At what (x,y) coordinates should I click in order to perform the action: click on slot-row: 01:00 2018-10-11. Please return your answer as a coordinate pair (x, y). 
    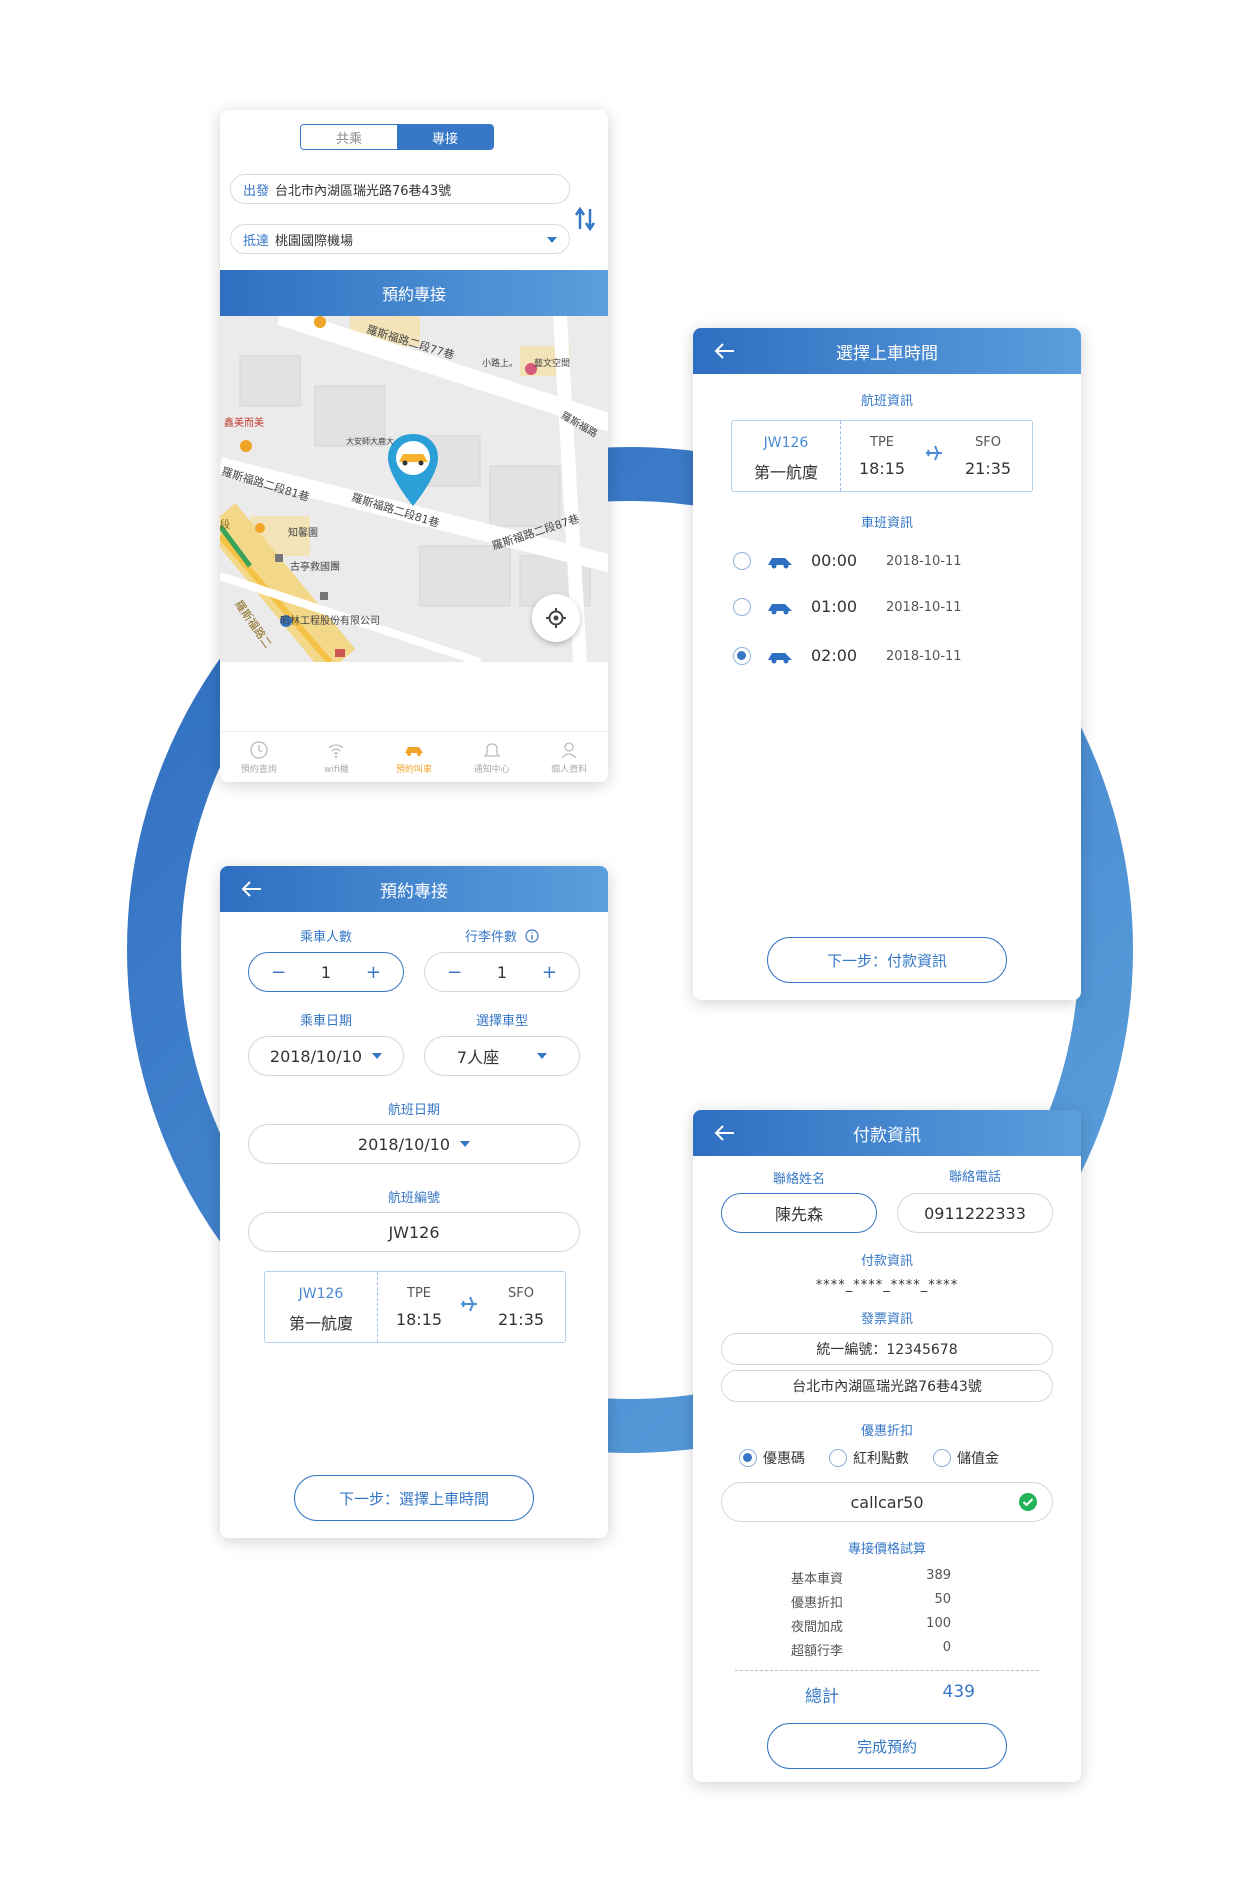
    Looking at the image, I should click on (887, 608).